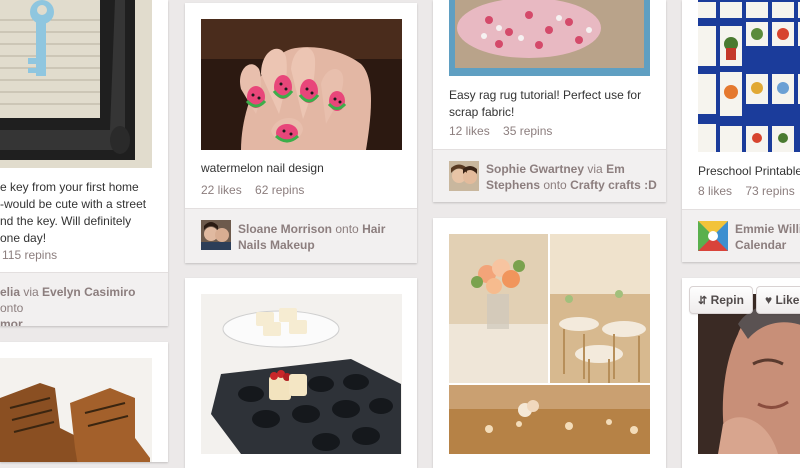 This screenshot has width=800, height=468. What do you see at coordinates (513, 185) in the screenshot?
I see `attribution-via-user-link: Stephens` at bounding box center [513, 185].